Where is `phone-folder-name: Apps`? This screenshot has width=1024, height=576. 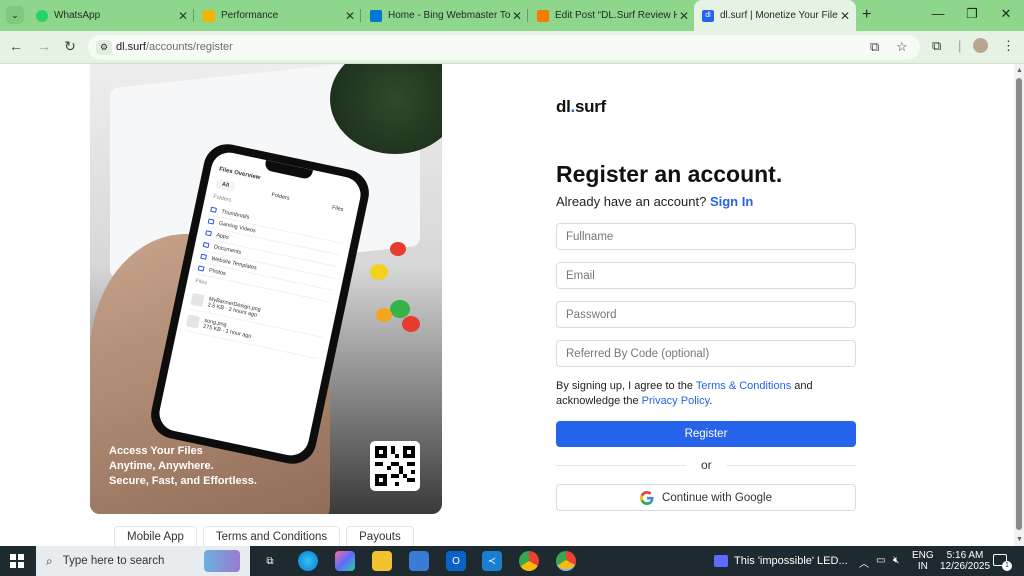 phone-folder-name: Apps is located at coordinates (222, 236).